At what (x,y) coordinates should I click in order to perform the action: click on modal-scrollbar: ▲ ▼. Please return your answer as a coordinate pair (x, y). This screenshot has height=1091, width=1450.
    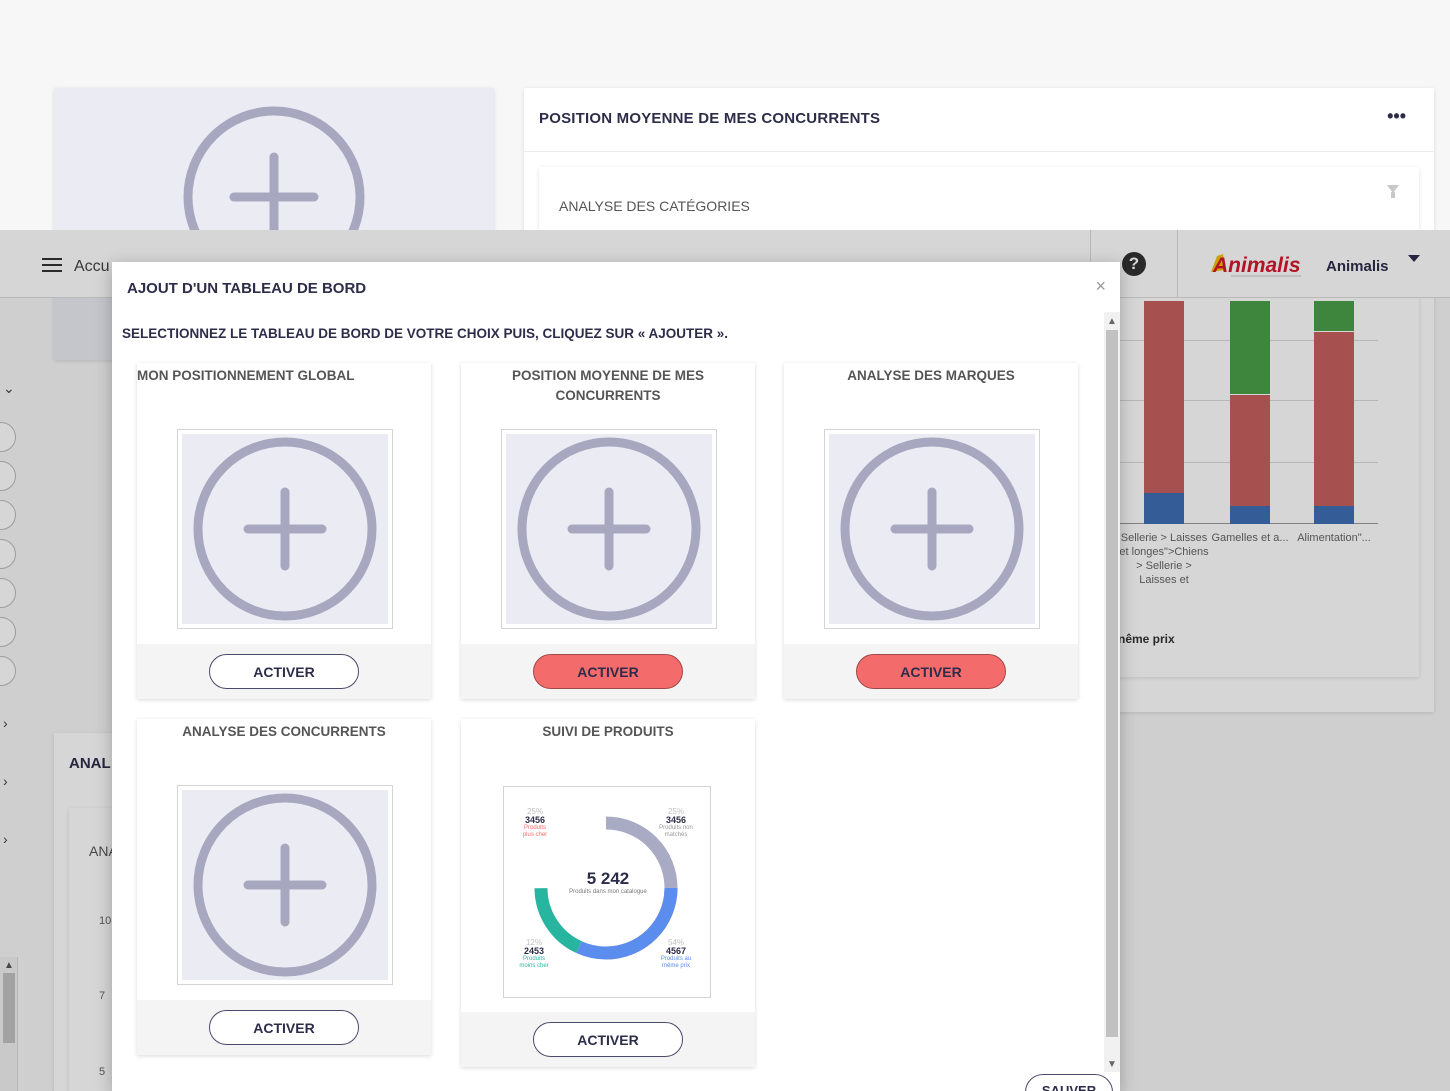
    Looking at the image, I should click on (1112, 692).